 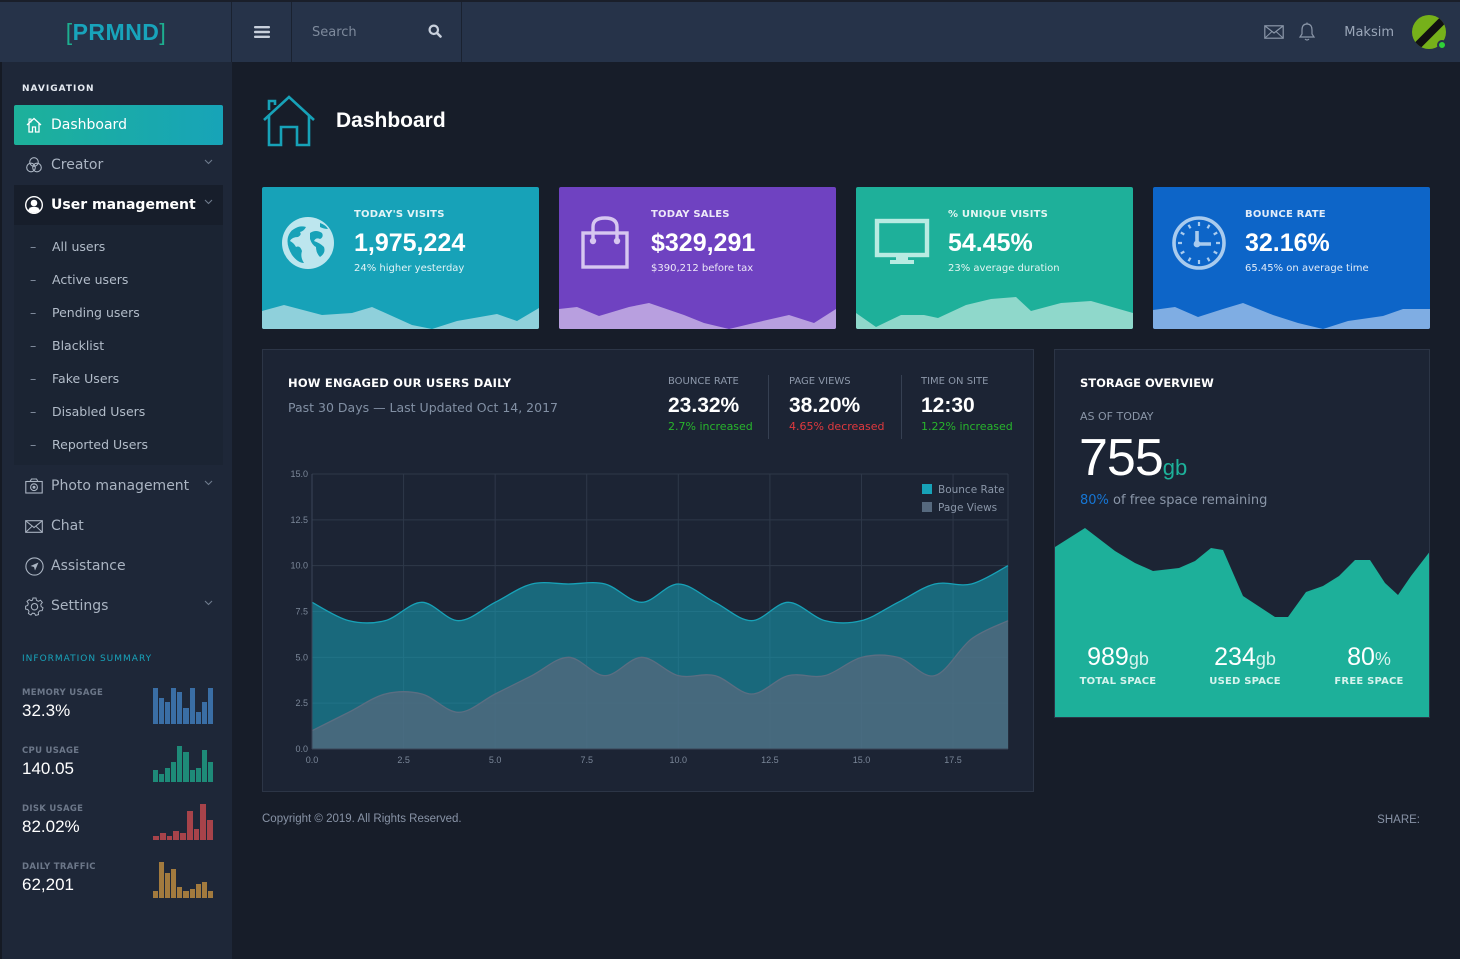 I want to click on stat-value: $329,291, so click(x=703, y=243).